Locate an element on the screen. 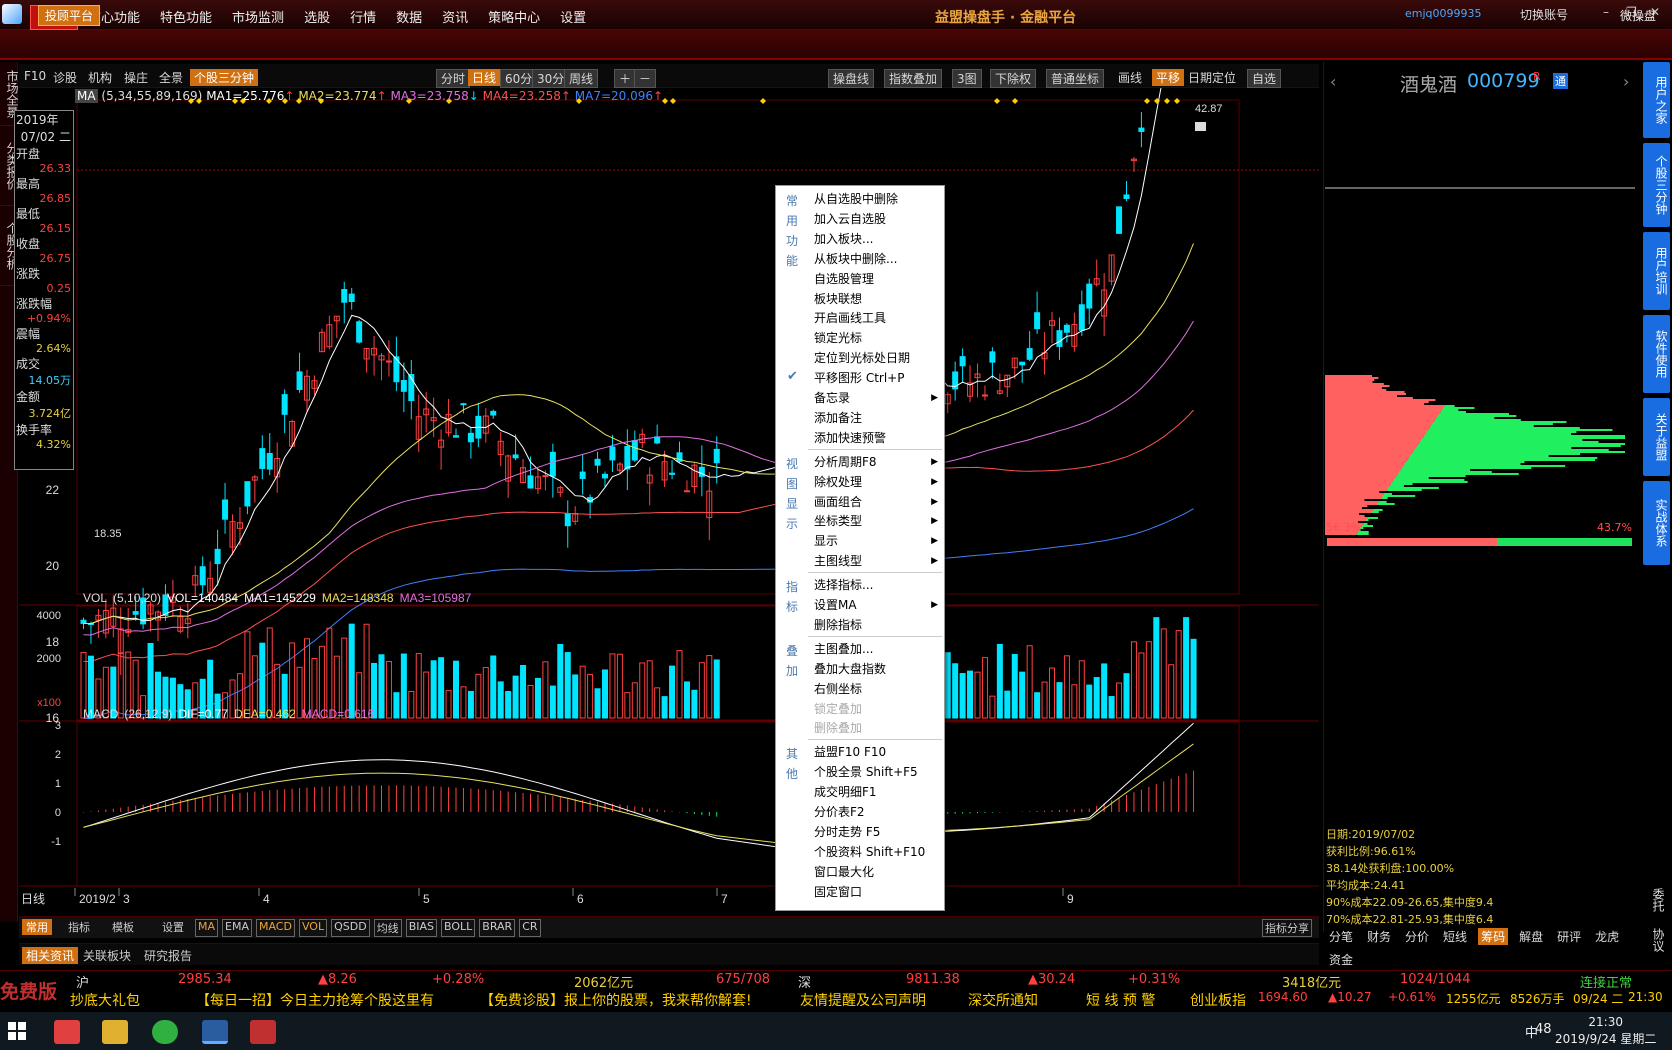  fr-entrust: 委托 is located at coordinates (1656, 900).